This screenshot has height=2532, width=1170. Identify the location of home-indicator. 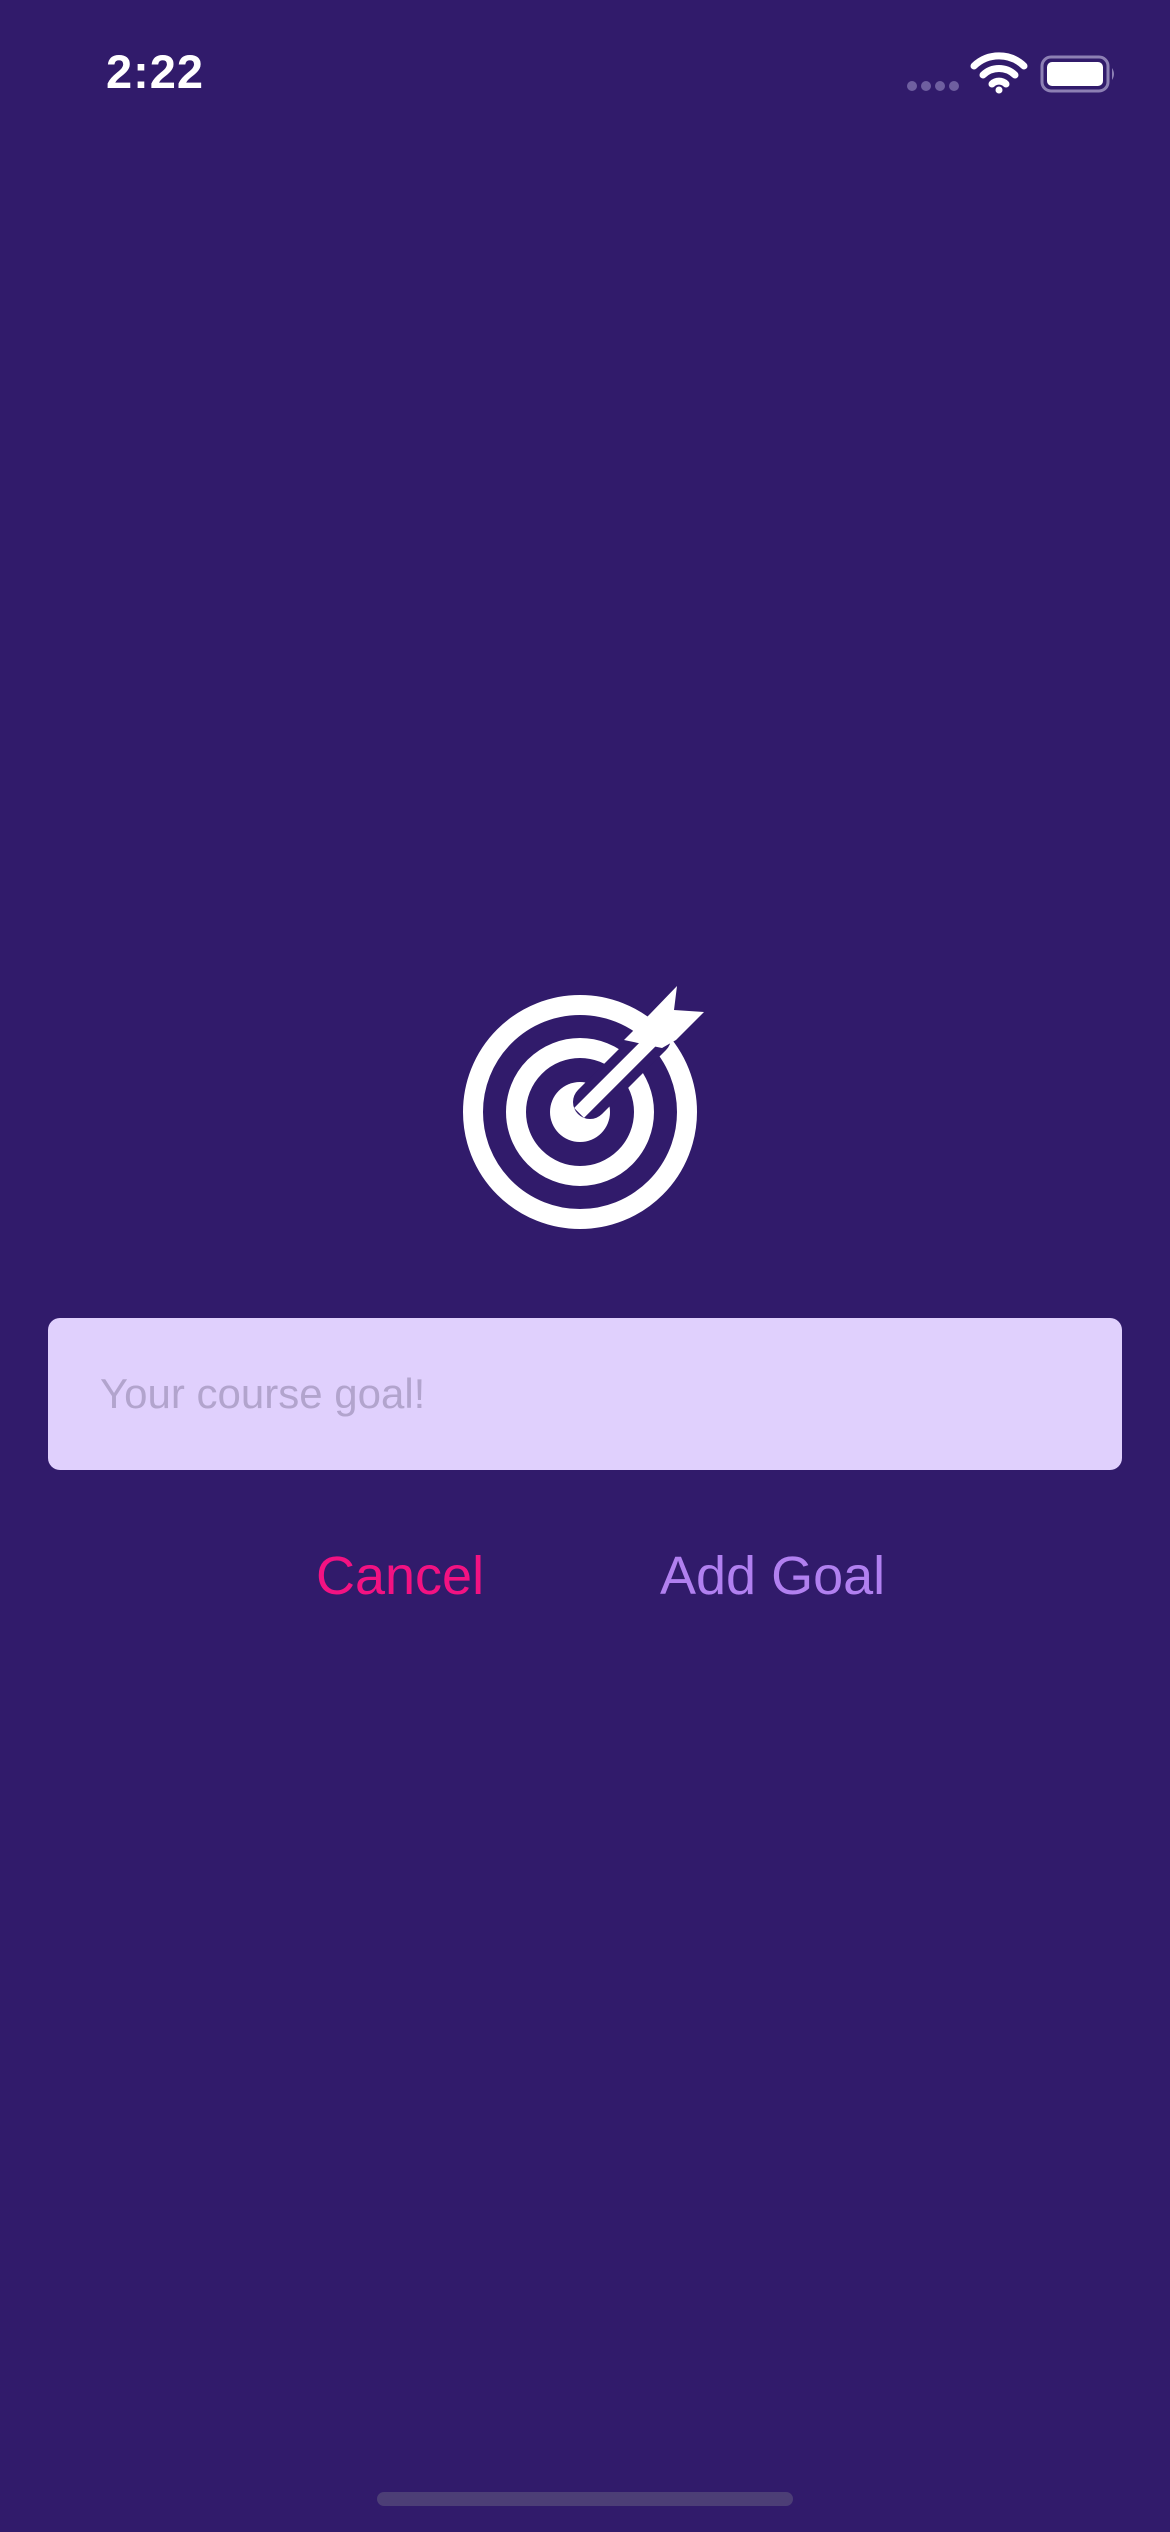
(585, 2499).